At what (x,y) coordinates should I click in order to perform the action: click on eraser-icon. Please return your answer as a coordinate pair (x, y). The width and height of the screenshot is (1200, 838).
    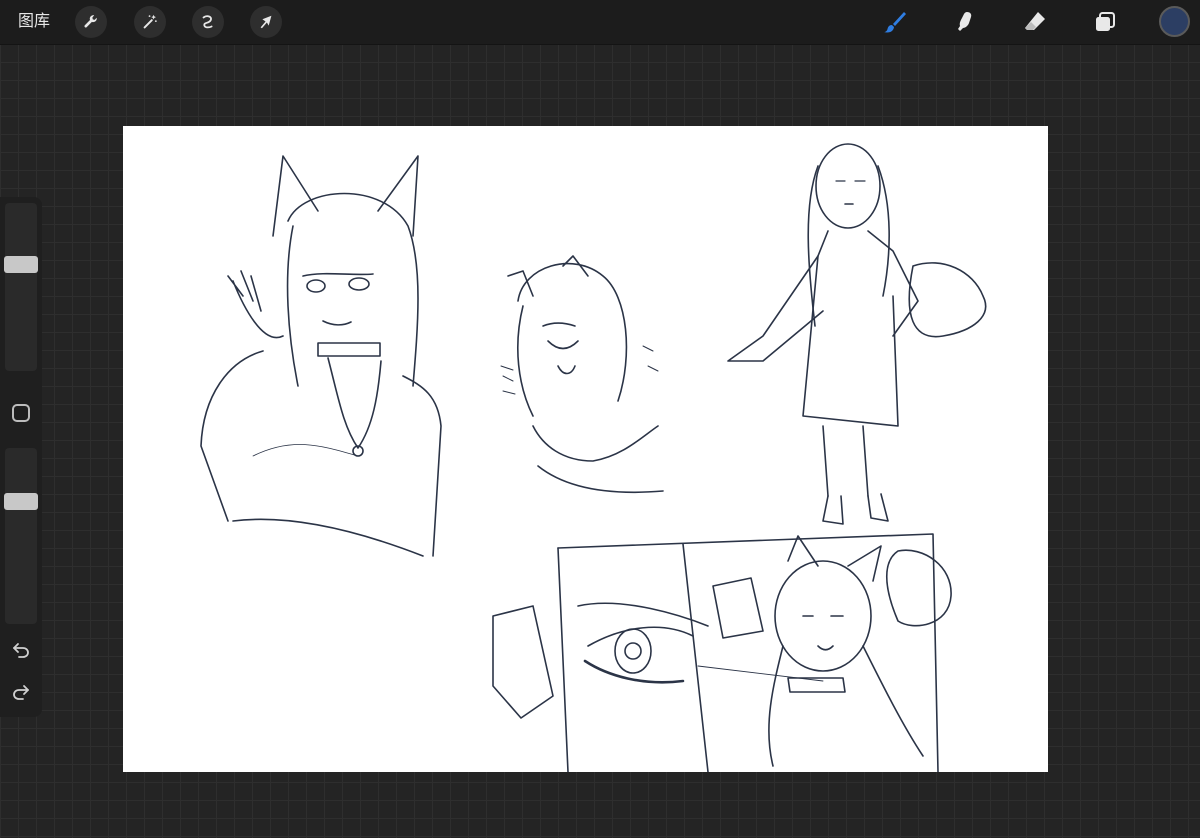
    Looking at the image, I should click on (1035, 22).